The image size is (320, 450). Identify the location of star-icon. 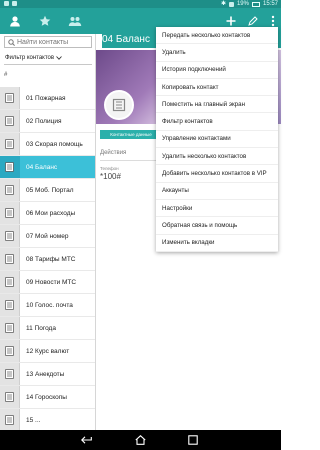
(45, 20).